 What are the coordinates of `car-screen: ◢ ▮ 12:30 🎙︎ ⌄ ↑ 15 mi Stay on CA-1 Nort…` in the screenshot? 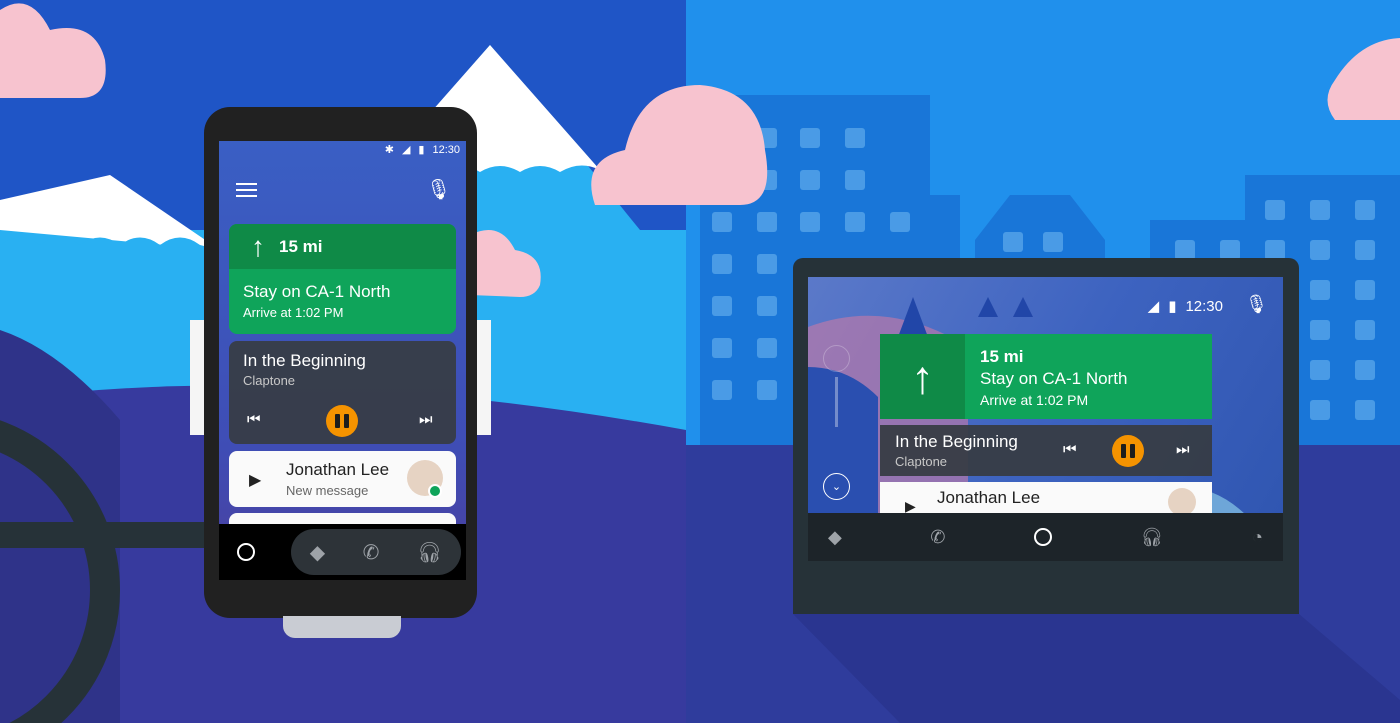 It's located at (1045, 419).